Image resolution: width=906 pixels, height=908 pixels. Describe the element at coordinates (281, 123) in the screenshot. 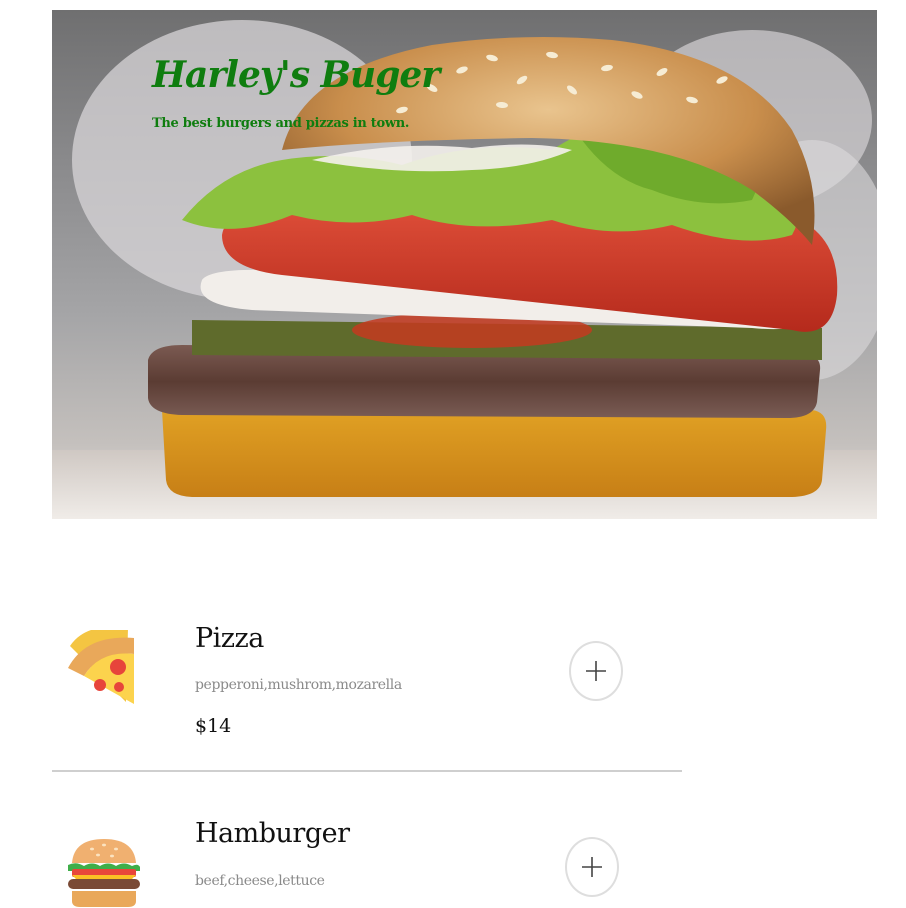

I see `restaurant-tagline: The best burgers and pizzas in town.` at that location.